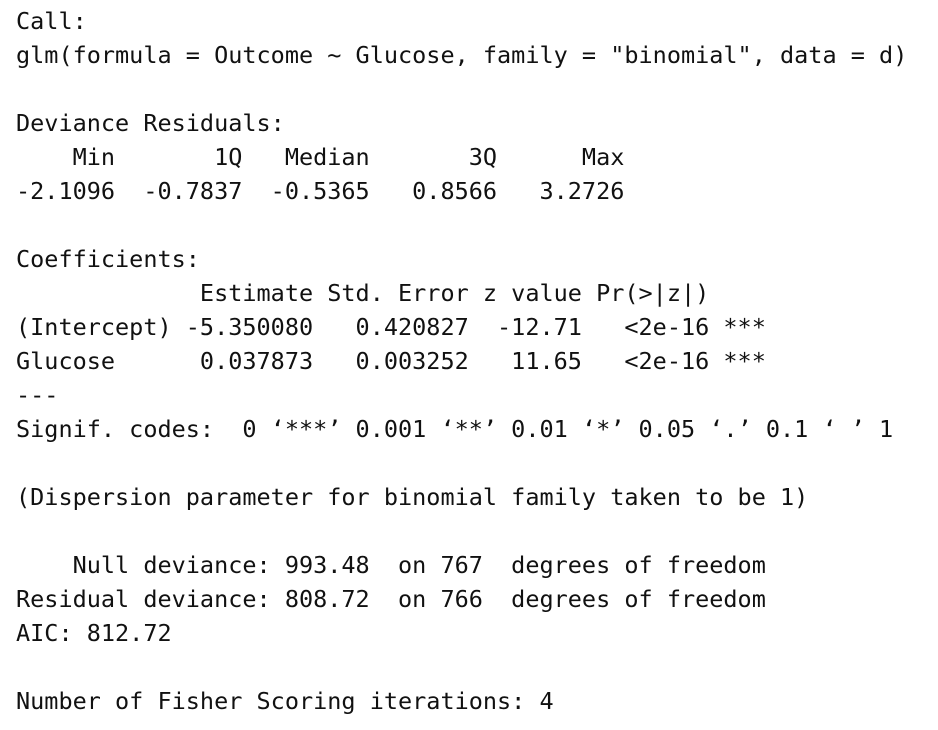 Image resolution: width=938 pixels, height=730 pixels. What do you see at coordinates (94, 633) in the screenshot?
I see `aic-line: AIC: 812.72` at bounding box center [94, 633].